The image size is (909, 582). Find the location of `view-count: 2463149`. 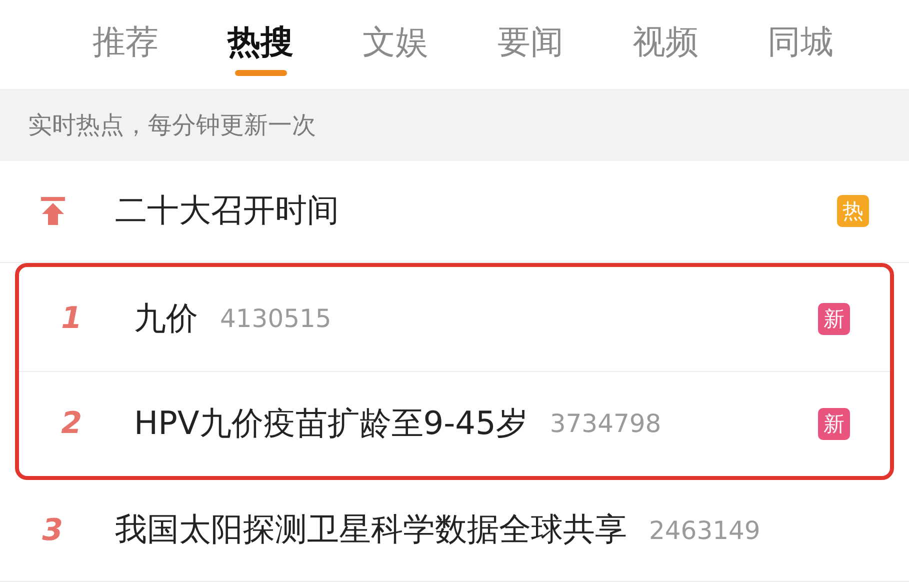

view-count: 2463149 is located at coordinates (704, 530).